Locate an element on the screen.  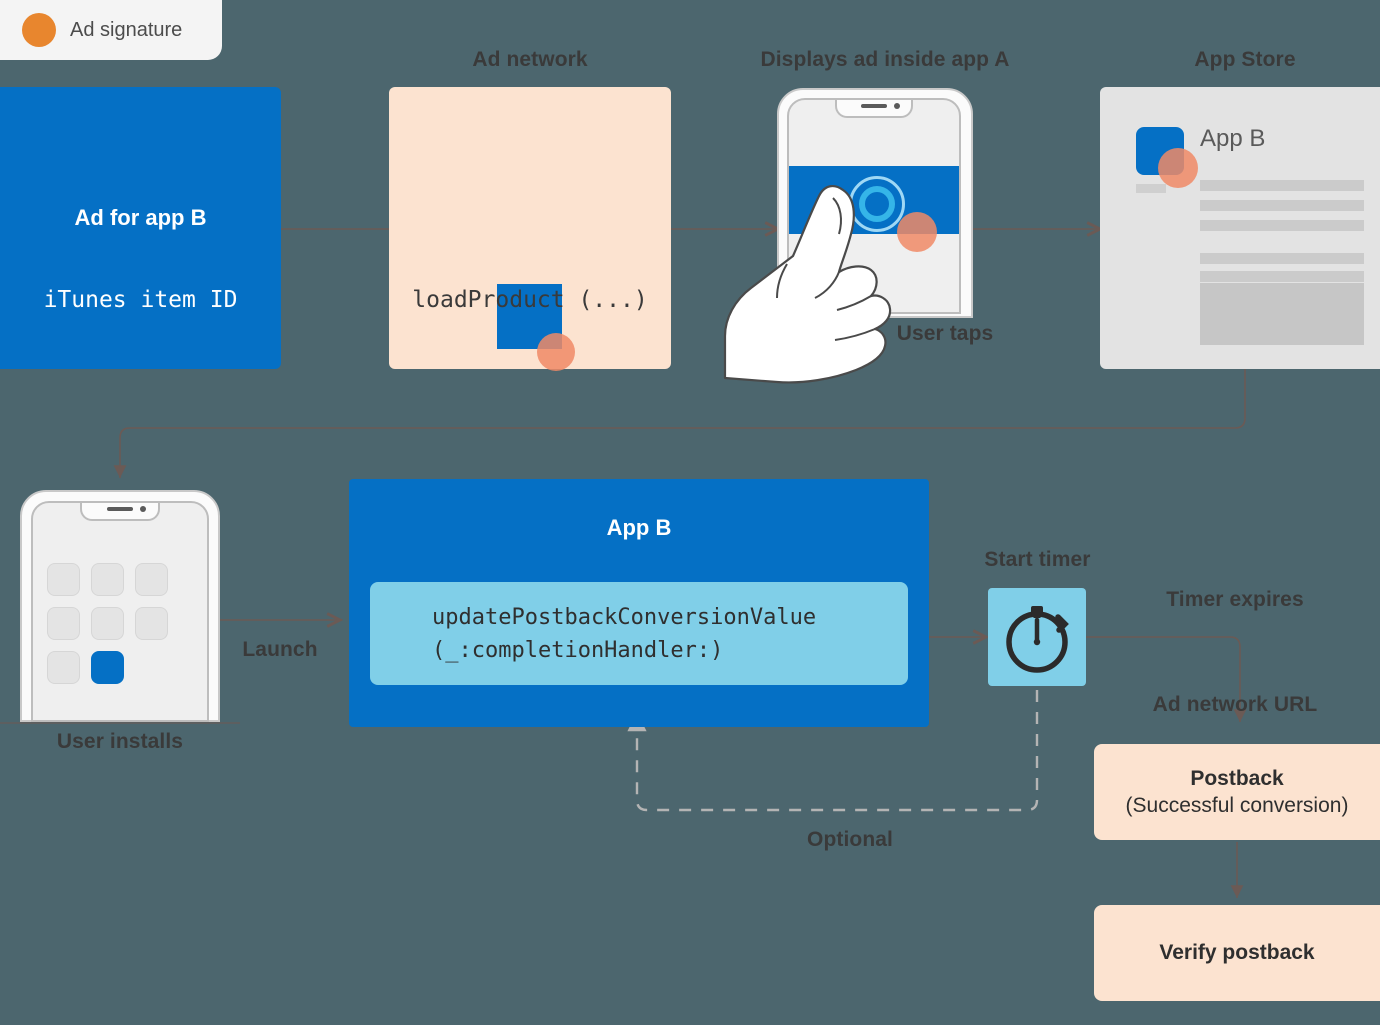
caption-displays-ad: Displays ad inside app A is located at coordinates (885, 59).